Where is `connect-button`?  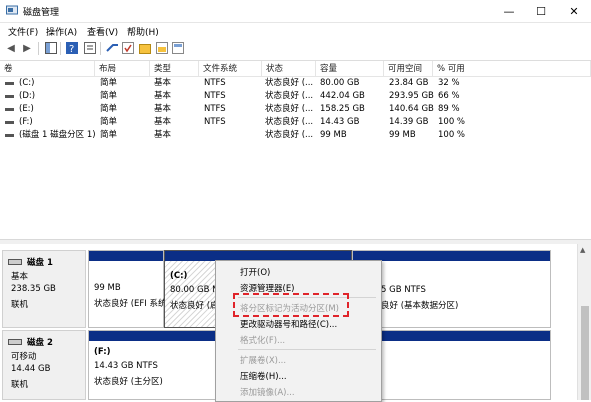 connect-button is located at coordinates (112, 48).